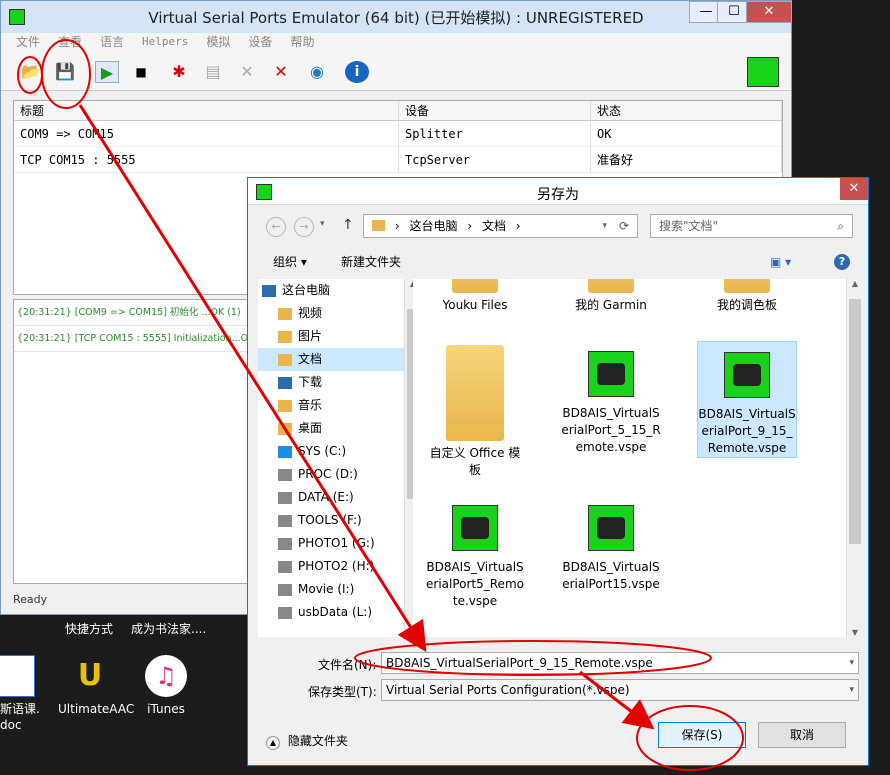 Image resolution: width=890 pixels, height=775 pixels. Describe the element at coordinates (851, 663) in the screenshot. I see `filename-dropdown-icon: ▾` at that location.